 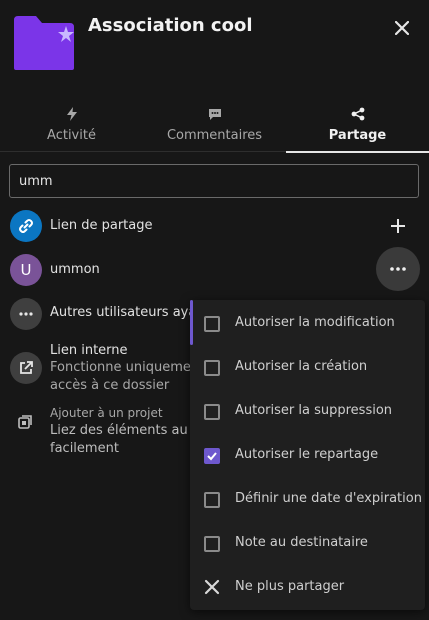 I want to click on unshare-option: Ne plus partager, so click(x=307, y=587).